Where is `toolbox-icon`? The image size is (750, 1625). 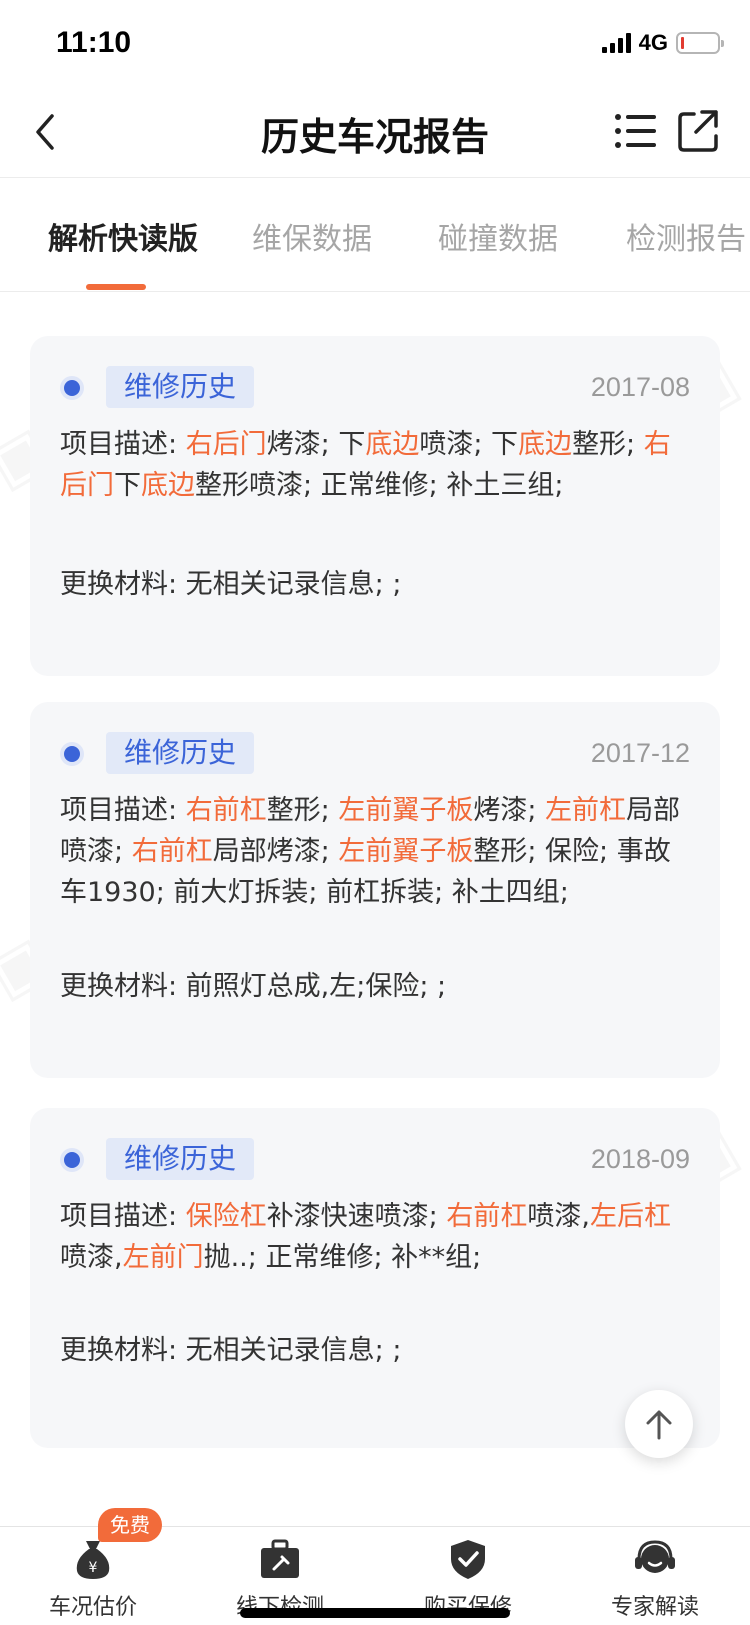 toolbox-icon is located at coordinates (280, 1558).